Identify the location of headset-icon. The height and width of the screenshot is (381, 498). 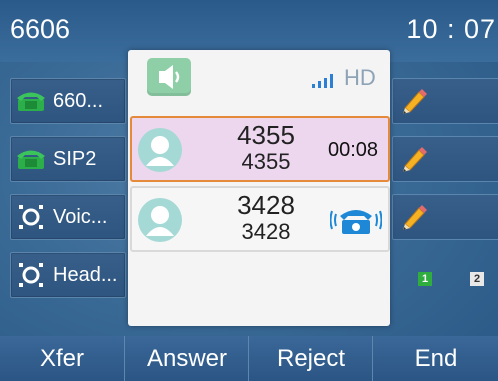
(31, 275).